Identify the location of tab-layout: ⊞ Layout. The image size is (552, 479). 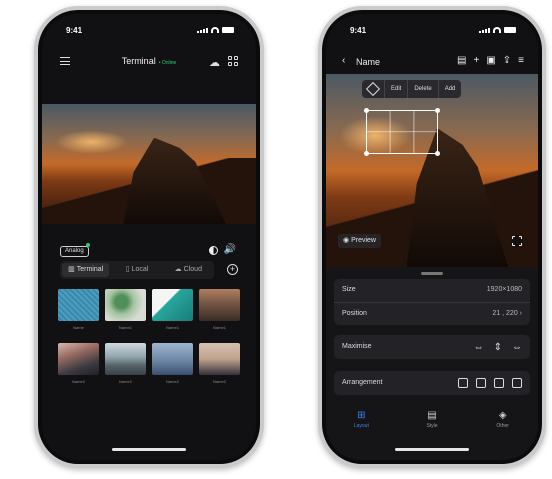
(361, 425).